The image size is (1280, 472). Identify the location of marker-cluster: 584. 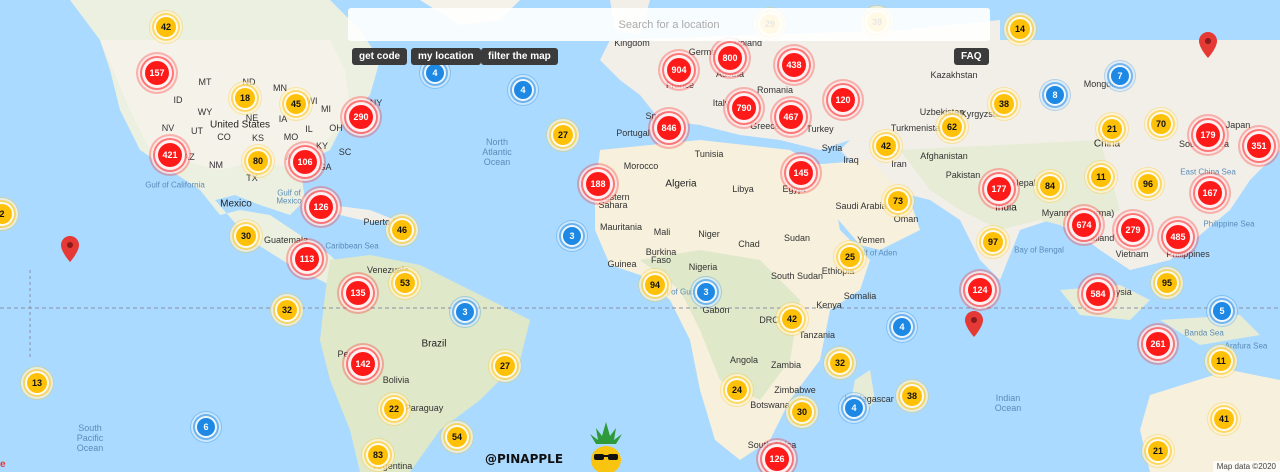
(1098, 294).